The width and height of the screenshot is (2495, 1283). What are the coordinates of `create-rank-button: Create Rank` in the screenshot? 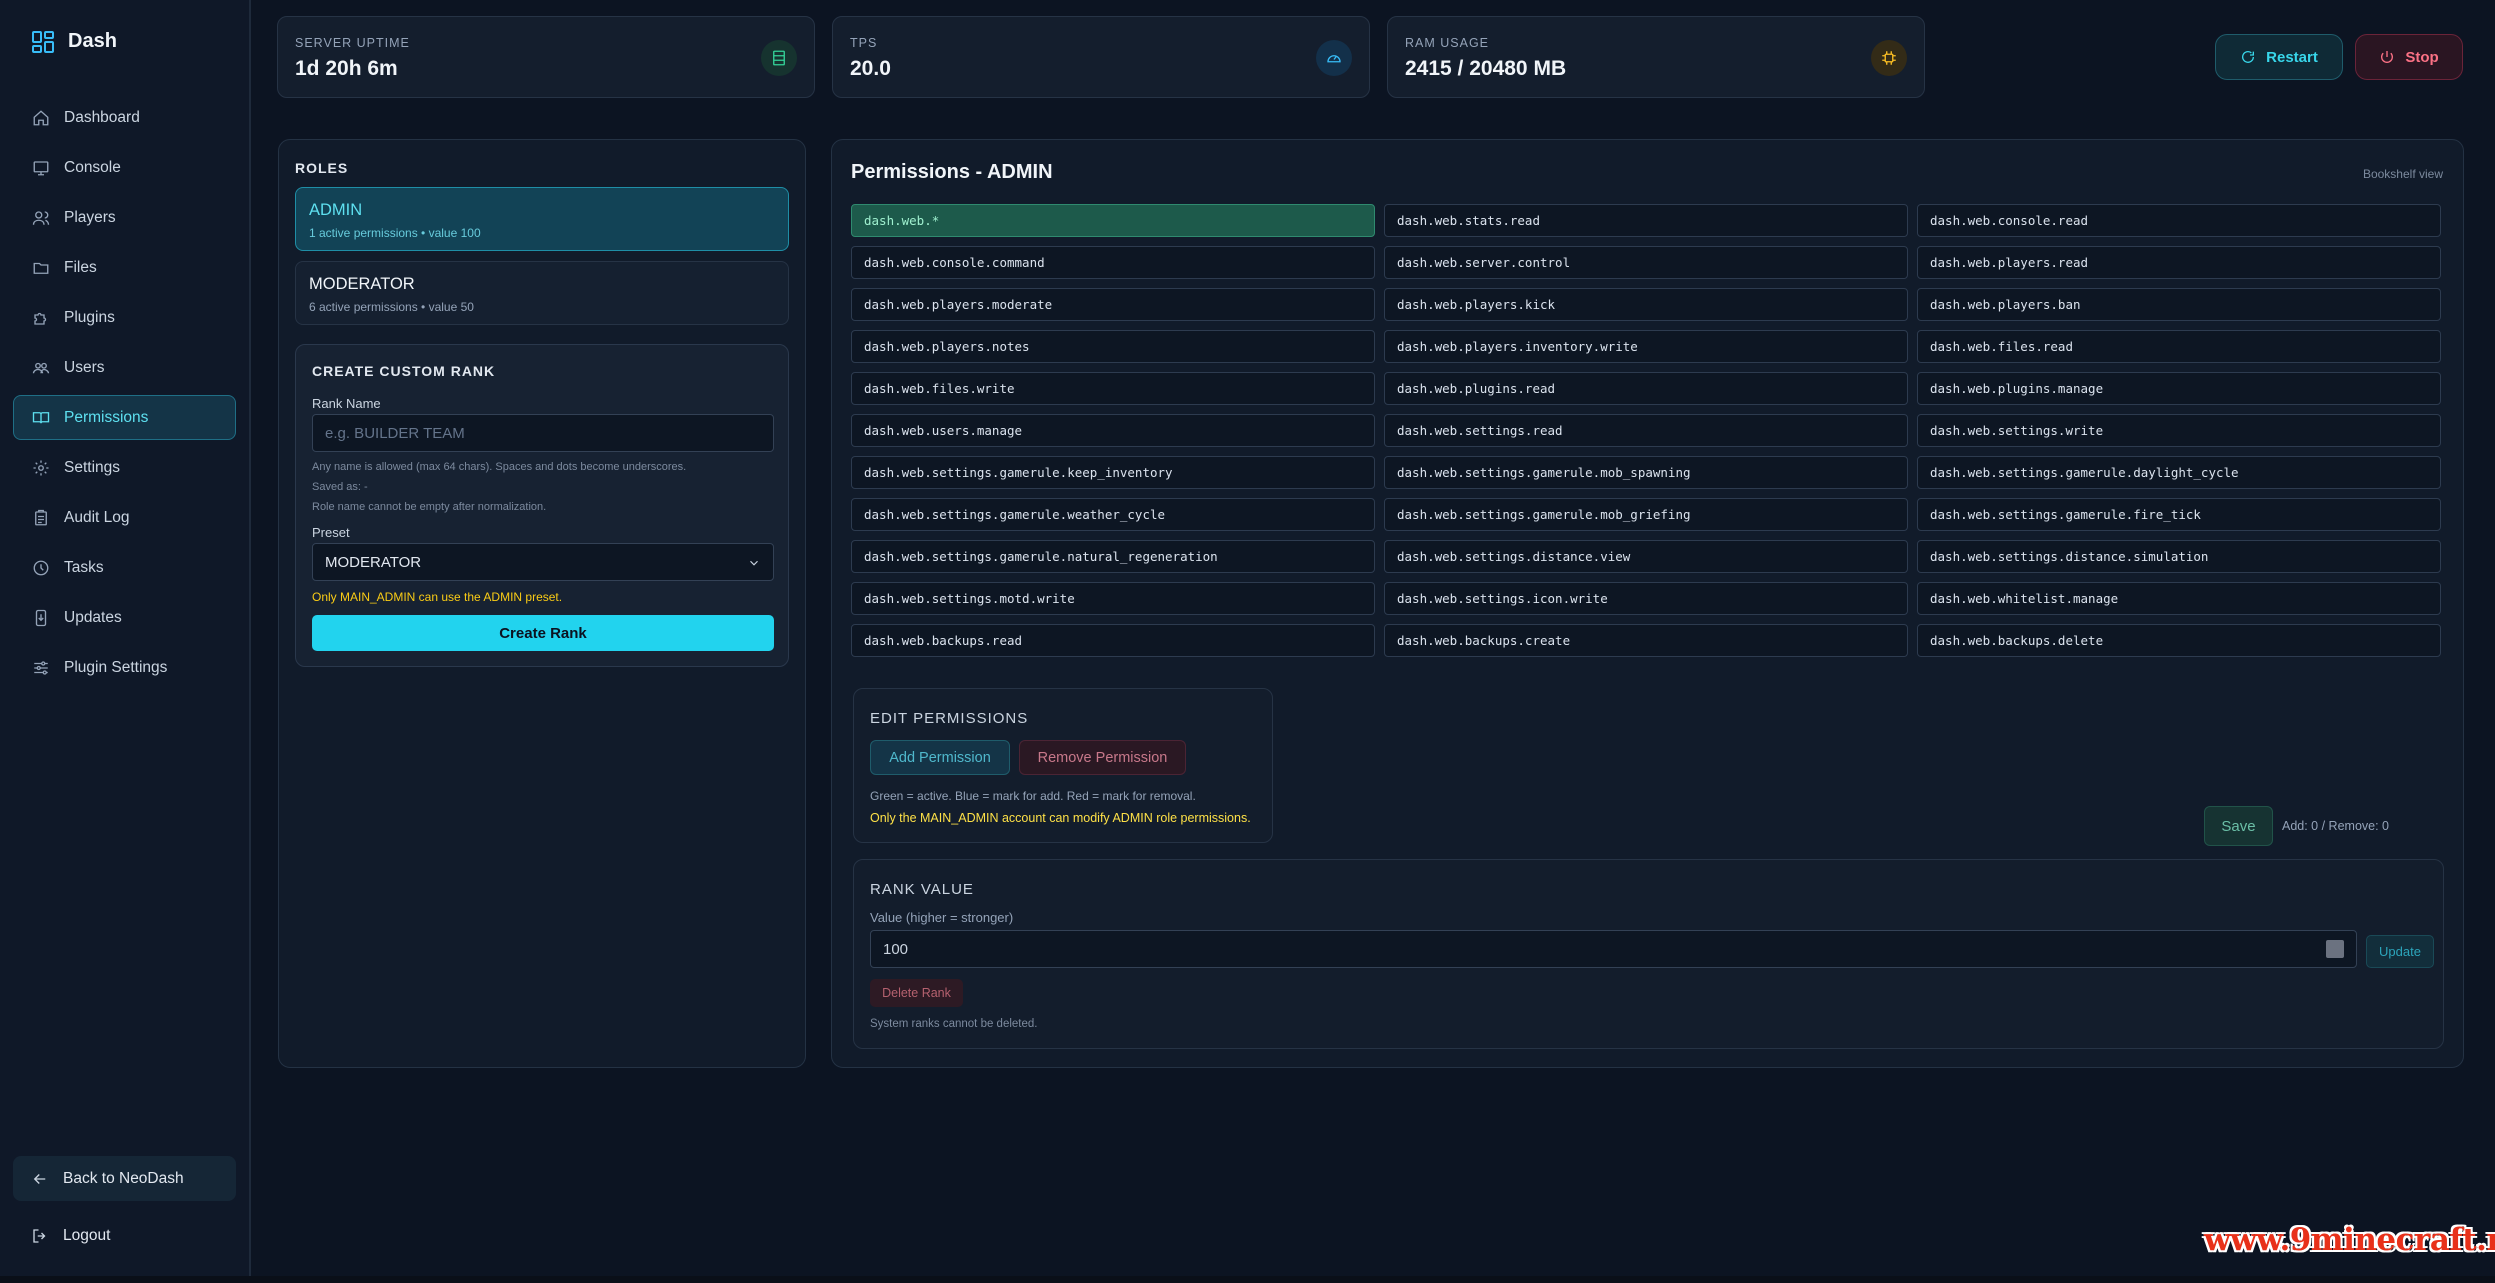 It's located at (543, 633).